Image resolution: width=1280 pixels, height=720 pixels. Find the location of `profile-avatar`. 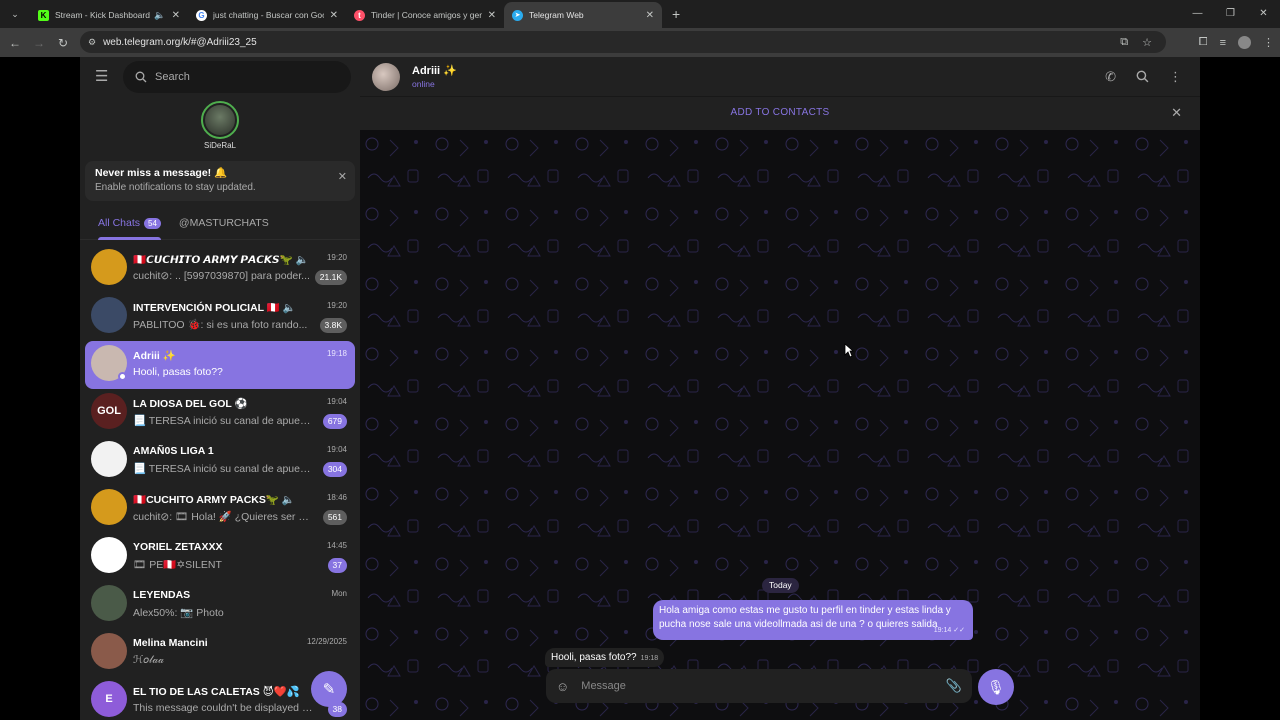

profile-avatar is located at coordinates (1244, 42).